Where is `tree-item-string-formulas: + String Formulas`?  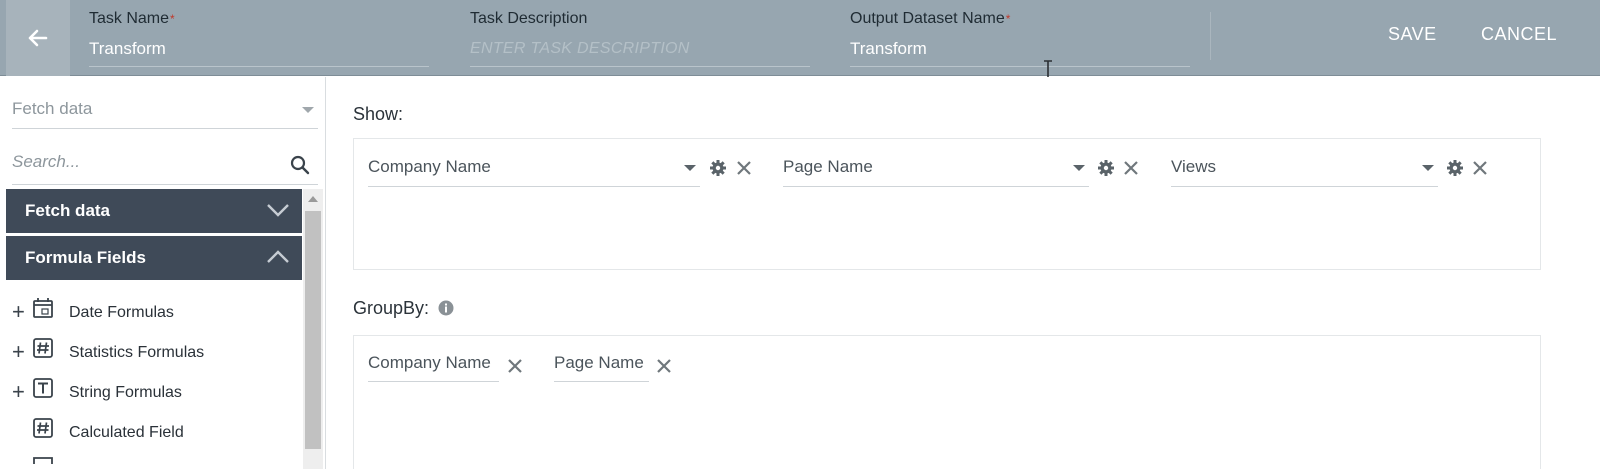 tree-item-string-formulas: + String Formulas is located at coordinates (154, 392).